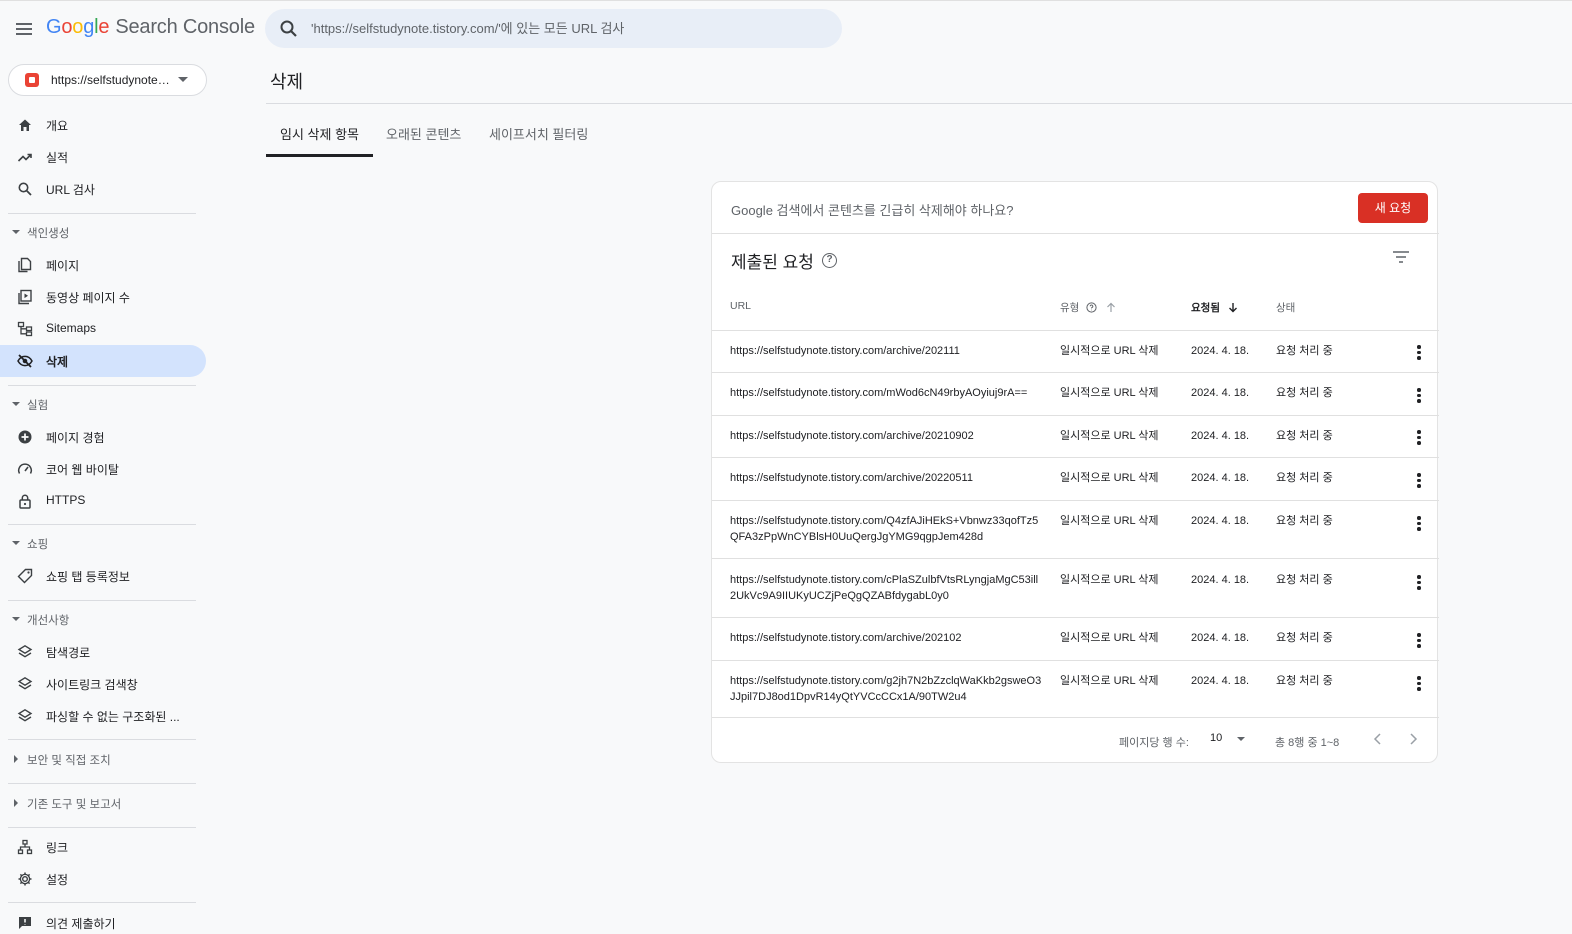 The width and height of the screenshot is (1572, 934). I want to click on layers-icon, so click(25, 683).